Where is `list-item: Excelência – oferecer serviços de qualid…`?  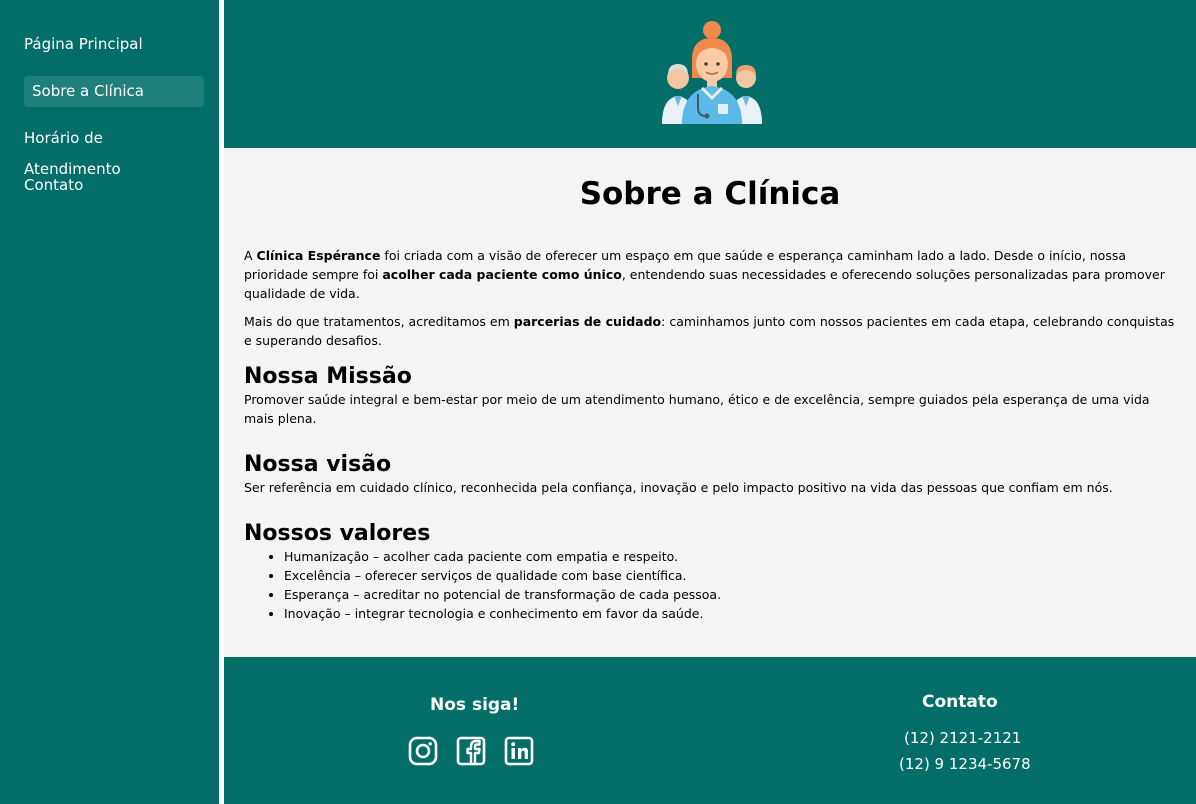
list-item: Excelência – oferecer serviços de qualid… is located at coordinates (730, 575).